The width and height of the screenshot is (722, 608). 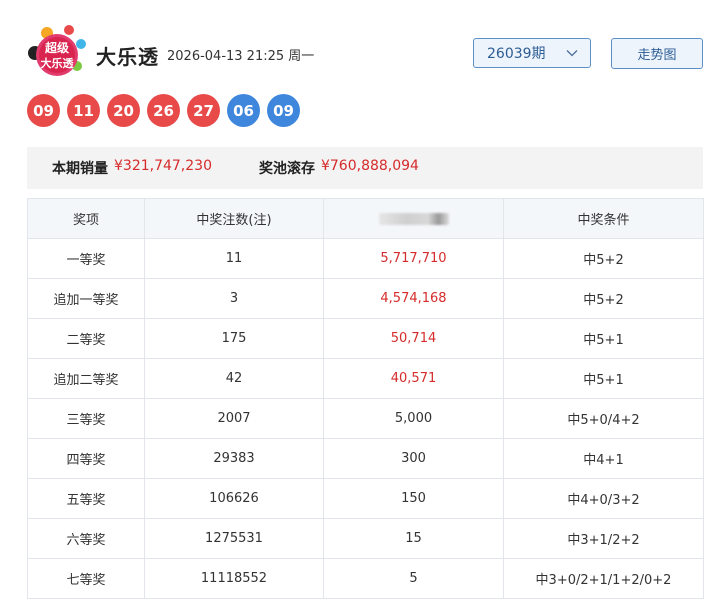 What do you see at coordinates (413, 498) in the screenshot?
I see `amount-cell: 150` at bounding box center [413, 498].